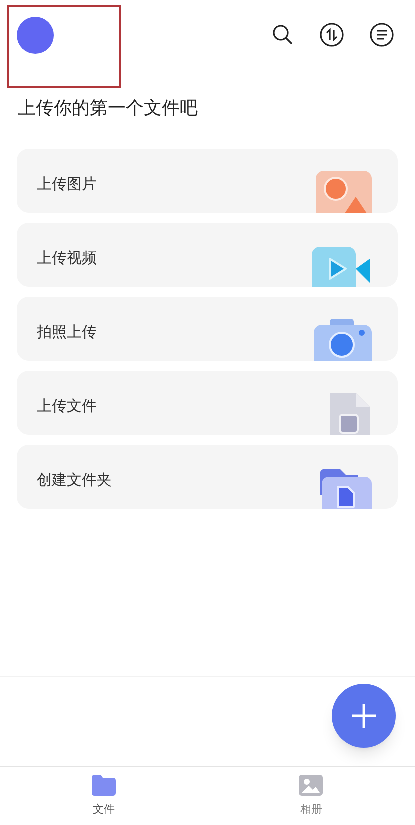 Image resolution: width=415 pixels, height=825 pixels. Describe the element at coordinates (207, 255) in the screenshot. I see `upload-option: 上传视频` at that location.